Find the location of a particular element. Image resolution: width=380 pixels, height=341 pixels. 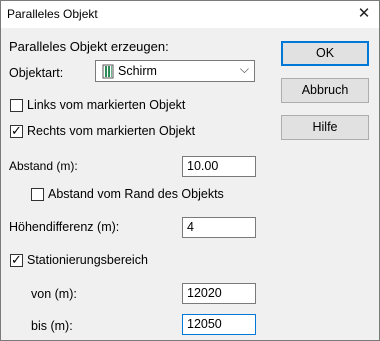

links-checkbox is located at coordinates (16, 105).